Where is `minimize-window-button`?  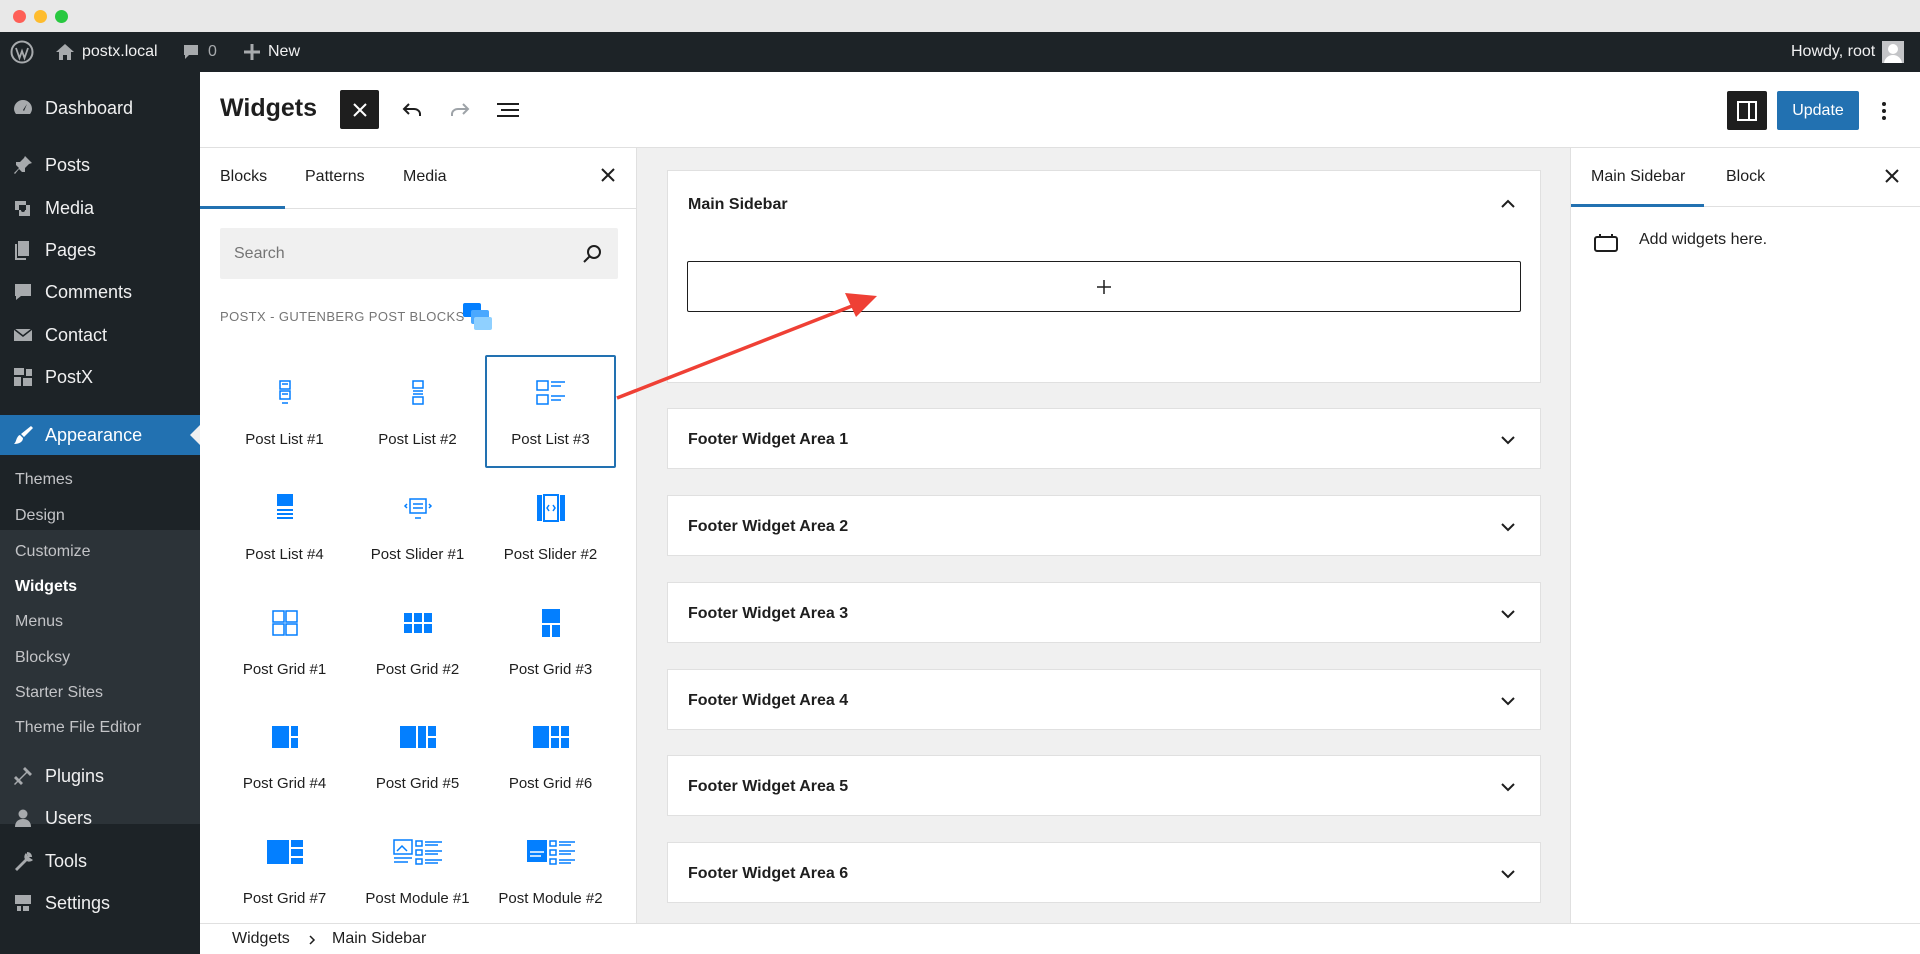
minimize-window-button is located at coordinates (40, 16).